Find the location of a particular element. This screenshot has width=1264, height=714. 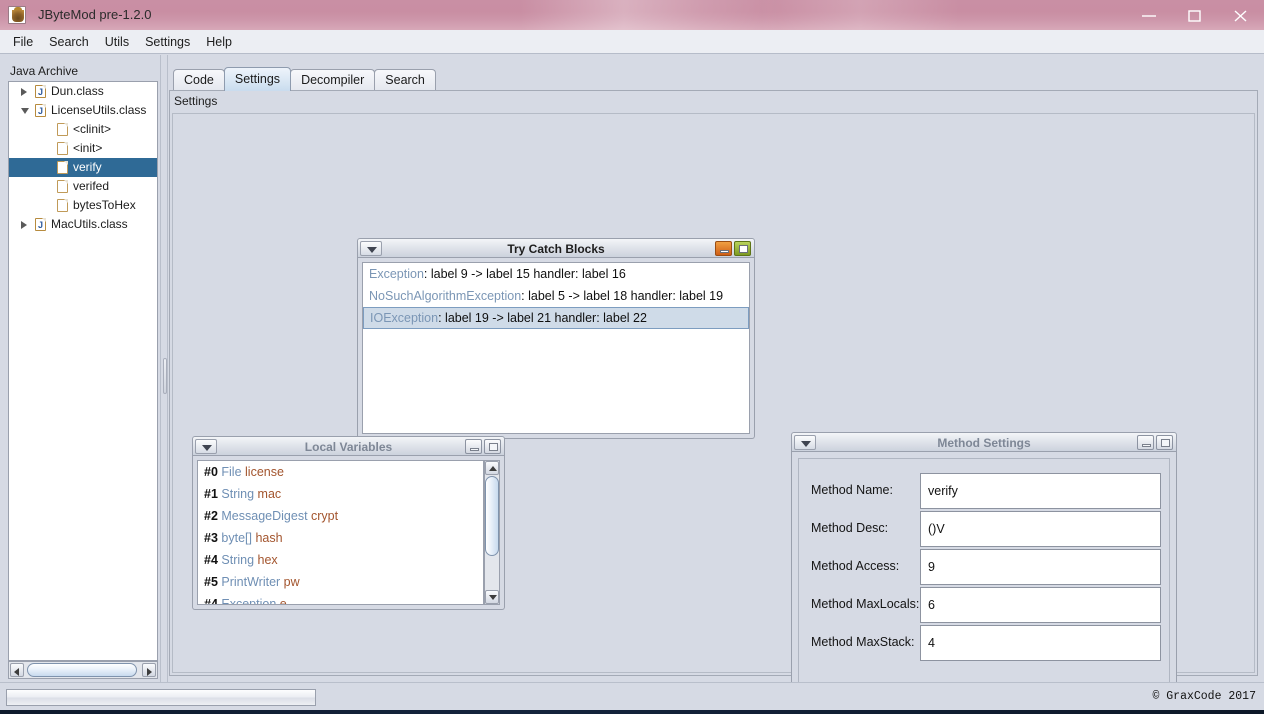

exception-type: IOException is located at coordinates (404, 318).